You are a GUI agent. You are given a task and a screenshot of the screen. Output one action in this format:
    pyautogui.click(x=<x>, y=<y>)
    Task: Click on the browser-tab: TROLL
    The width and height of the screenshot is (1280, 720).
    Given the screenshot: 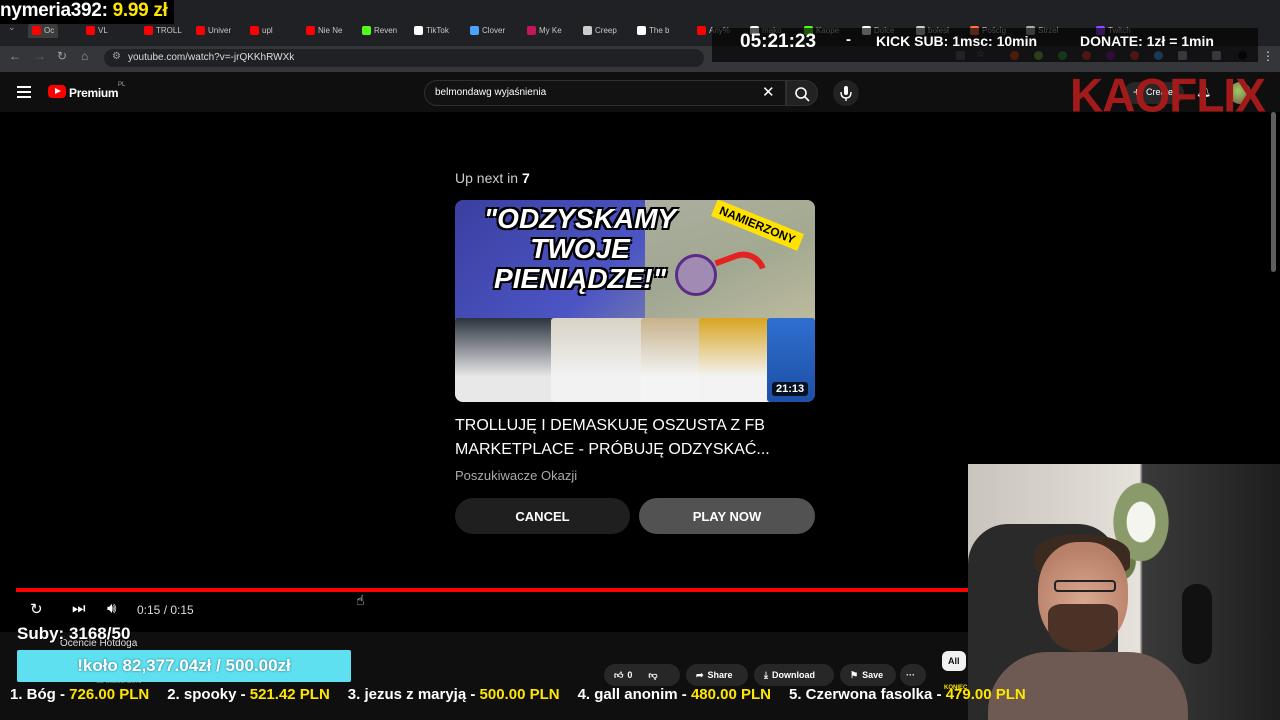 What is the action you would take?
    pyautogui.click(x=163, y=30)
    